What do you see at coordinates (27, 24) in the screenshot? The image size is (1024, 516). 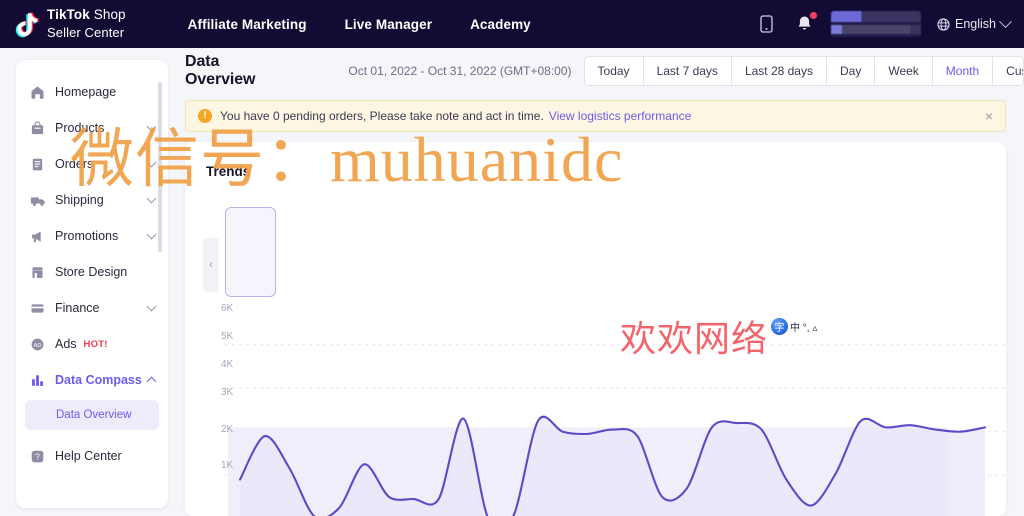 I see `tiktok-note-icon` at bounding box center [27, 24].